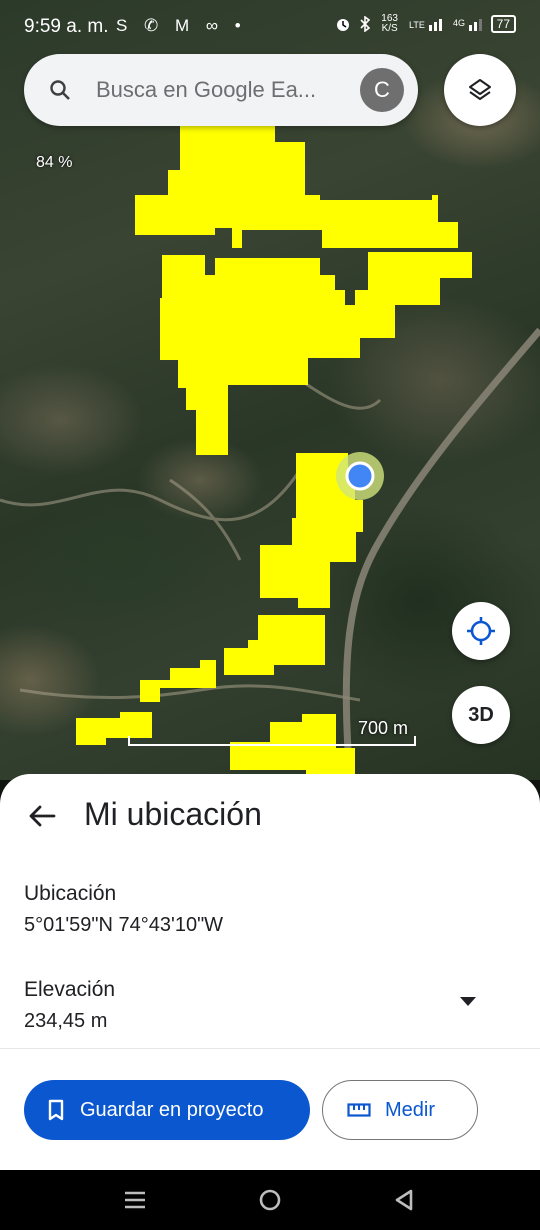 This screenshot has height=1230, width=540. What do you see at coordinates (459, 23) in the screenshot?
I see `svg-text: 4G` at bounding box center [459, 23].